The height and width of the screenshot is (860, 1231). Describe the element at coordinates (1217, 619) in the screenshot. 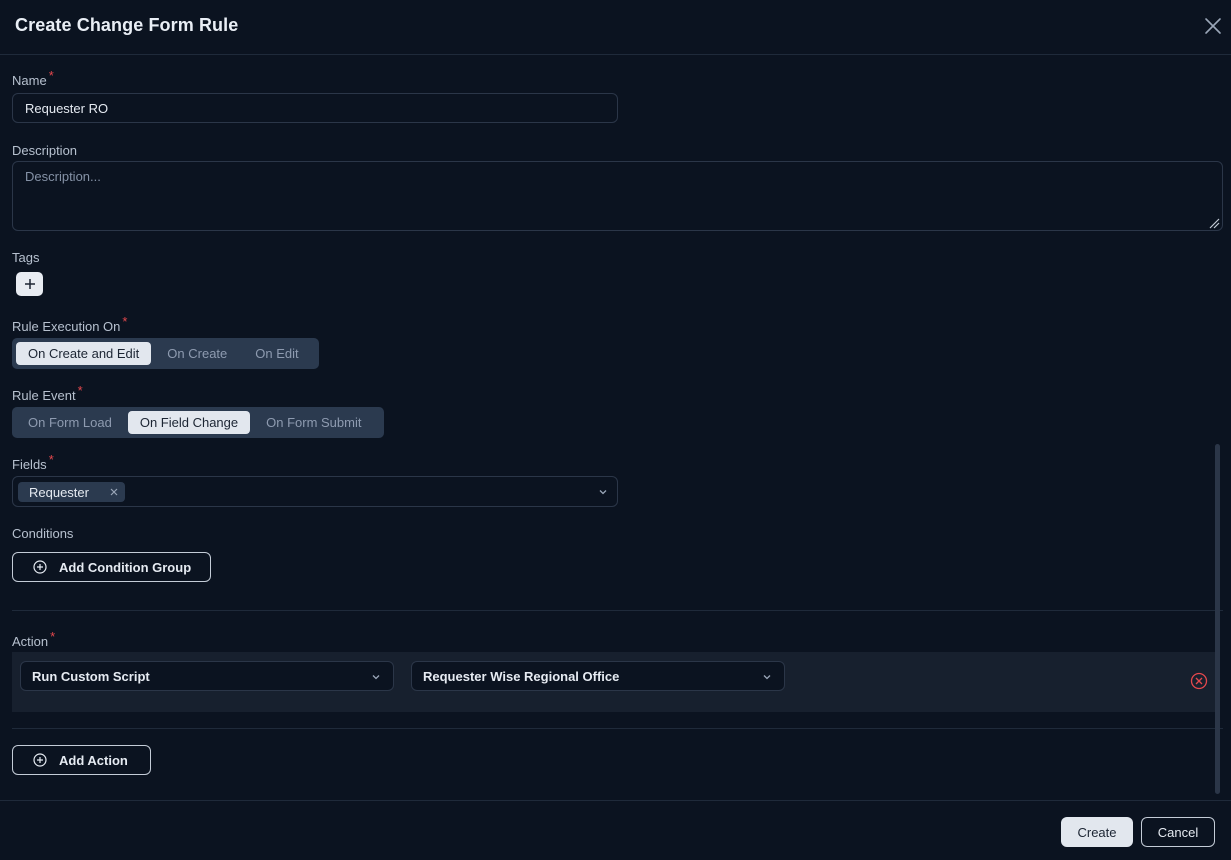

I see `scroll-thumb` at that location.